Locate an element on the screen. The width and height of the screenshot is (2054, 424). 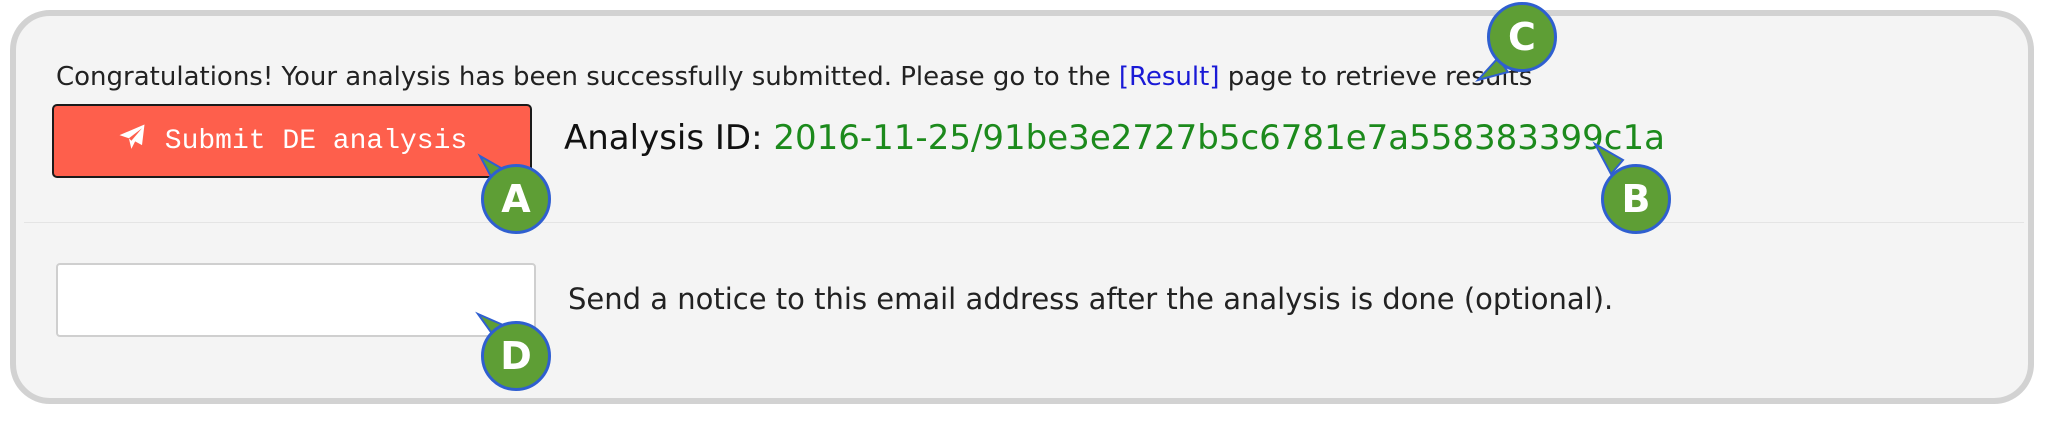
email-field is located at coordinates (296, 300).